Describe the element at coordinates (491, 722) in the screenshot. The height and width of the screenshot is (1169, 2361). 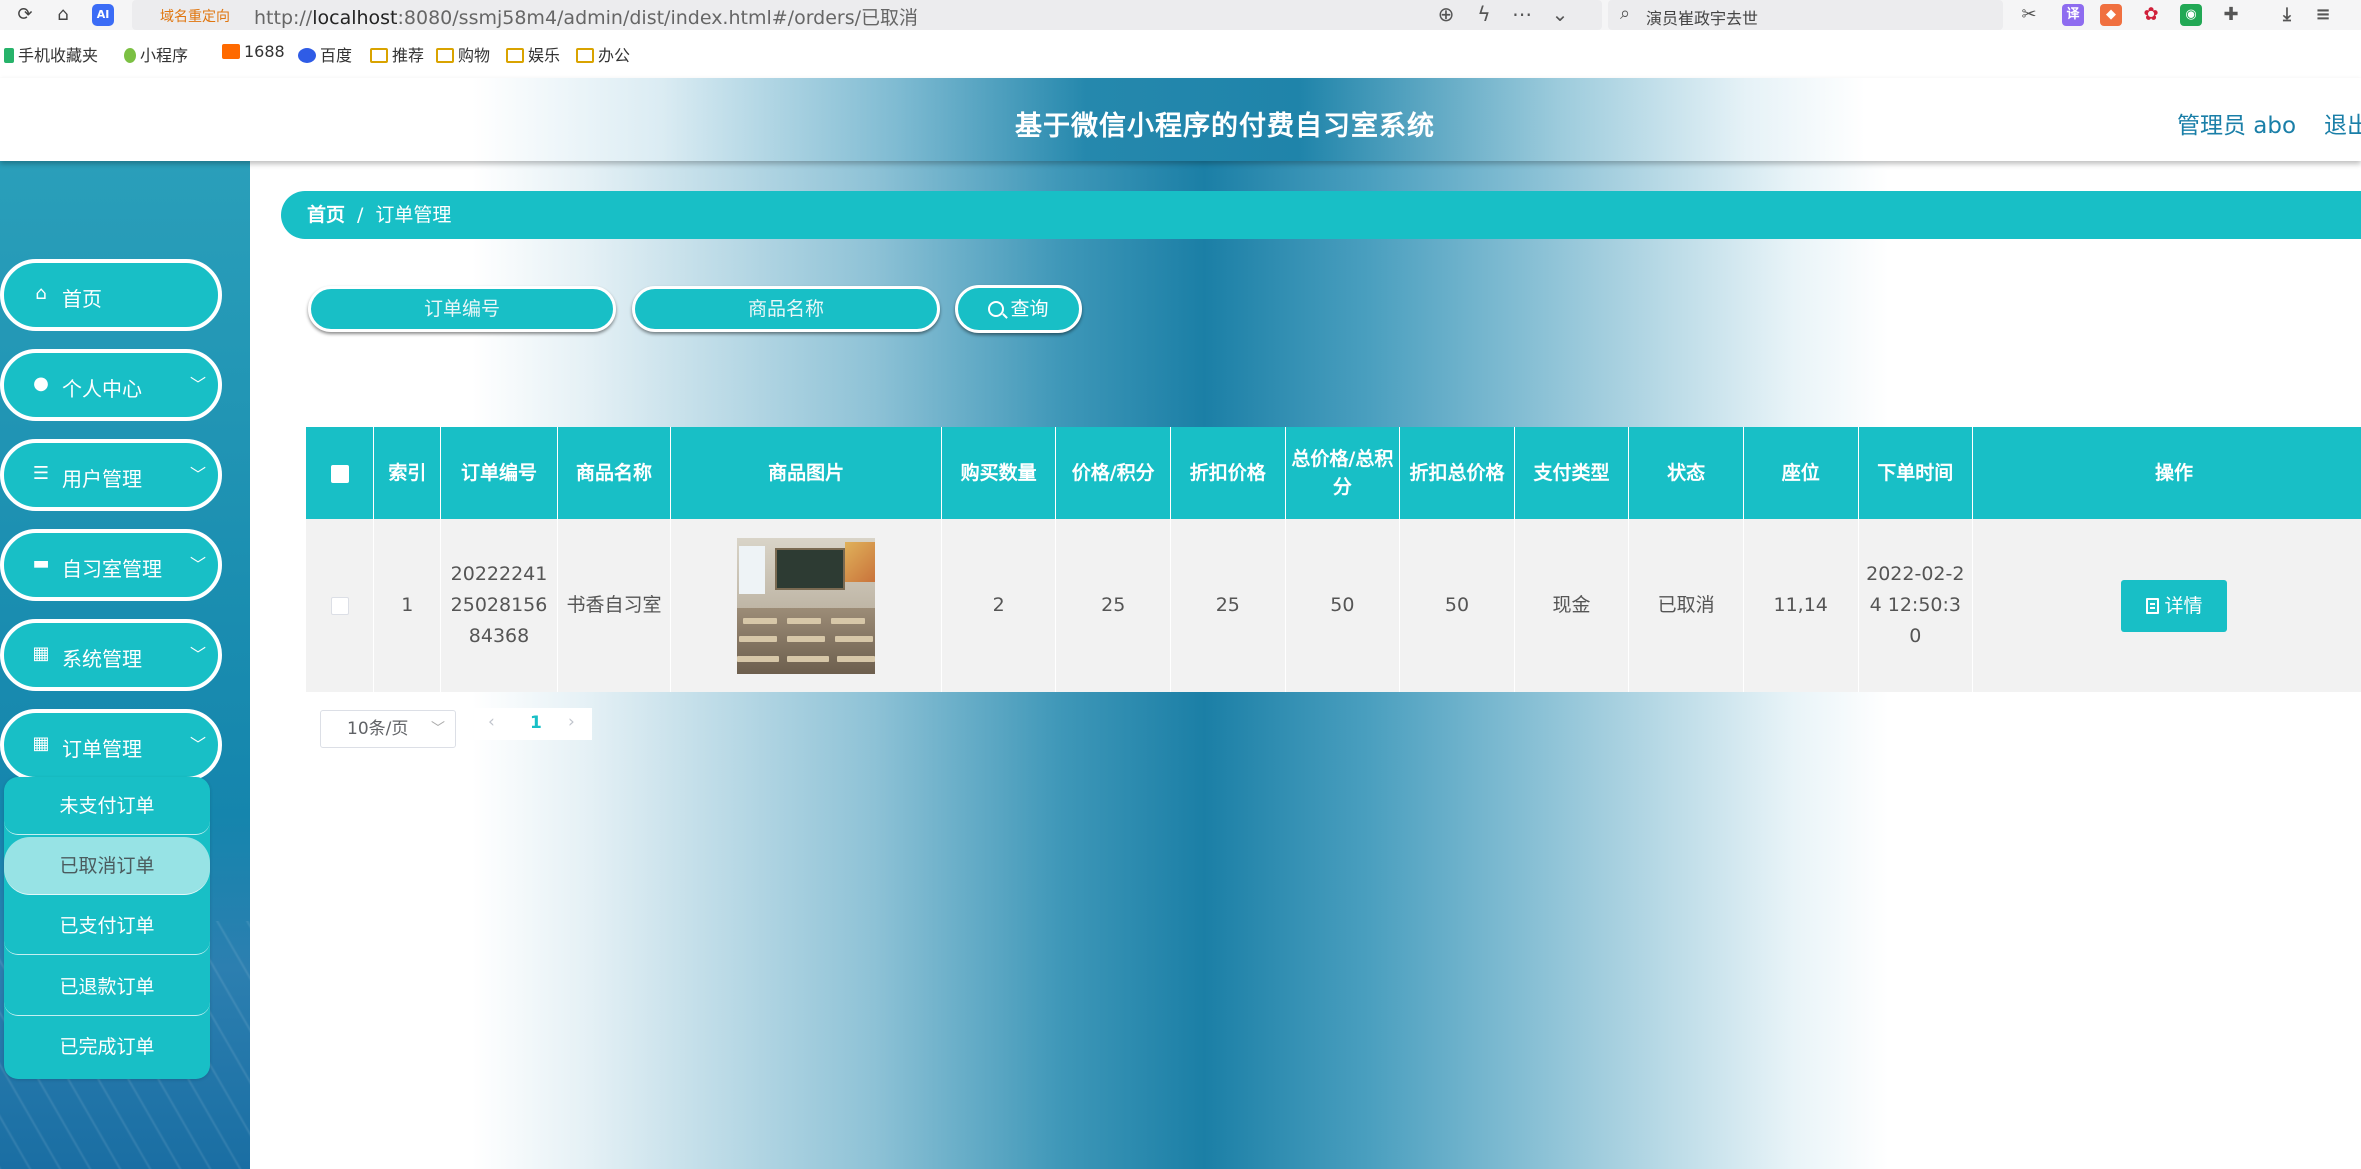
I see `prev-page-icon: ‹` at that location.